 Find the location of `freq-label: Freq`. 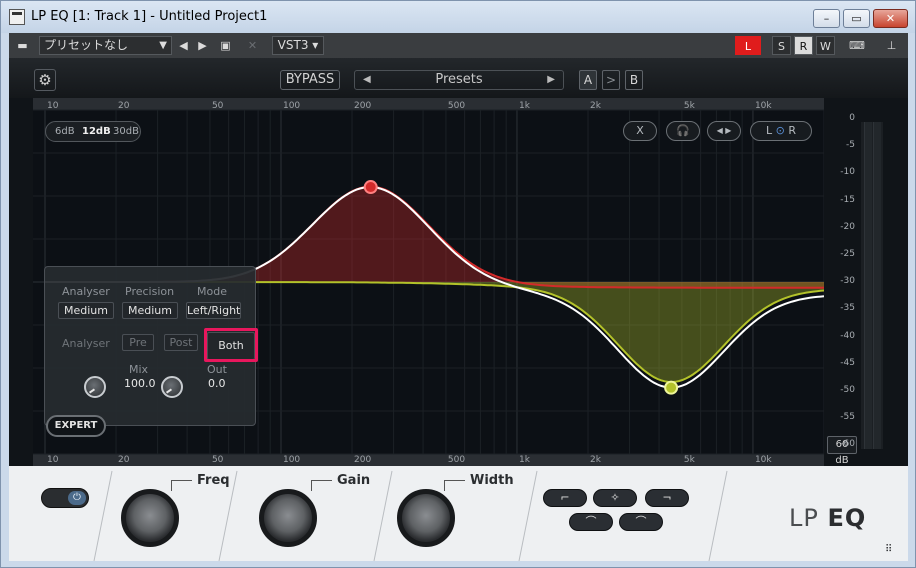

freq-label: Freq is located at coordinates (200, 482).